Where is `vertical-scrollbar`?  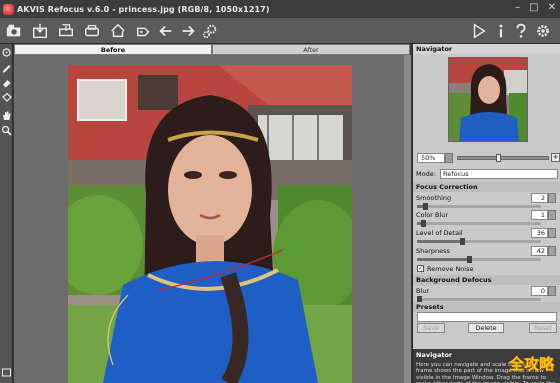
vertical-scrollbar is located at coordinates (407, 219).